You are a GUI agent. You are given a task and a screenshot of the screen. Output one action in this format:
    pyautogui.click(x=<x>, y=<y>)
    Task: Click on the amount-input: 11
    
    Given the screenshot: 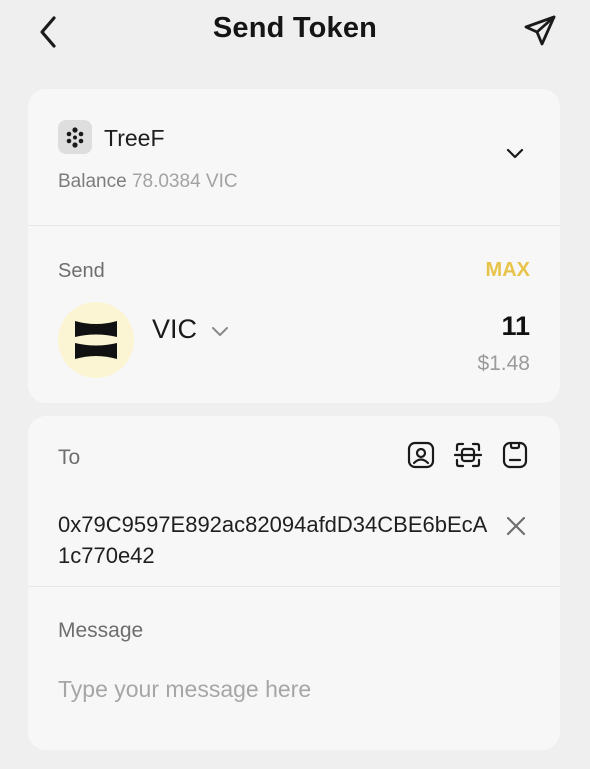 What is the action you would take?
    pyautogui.click(x=515, y=326)
    